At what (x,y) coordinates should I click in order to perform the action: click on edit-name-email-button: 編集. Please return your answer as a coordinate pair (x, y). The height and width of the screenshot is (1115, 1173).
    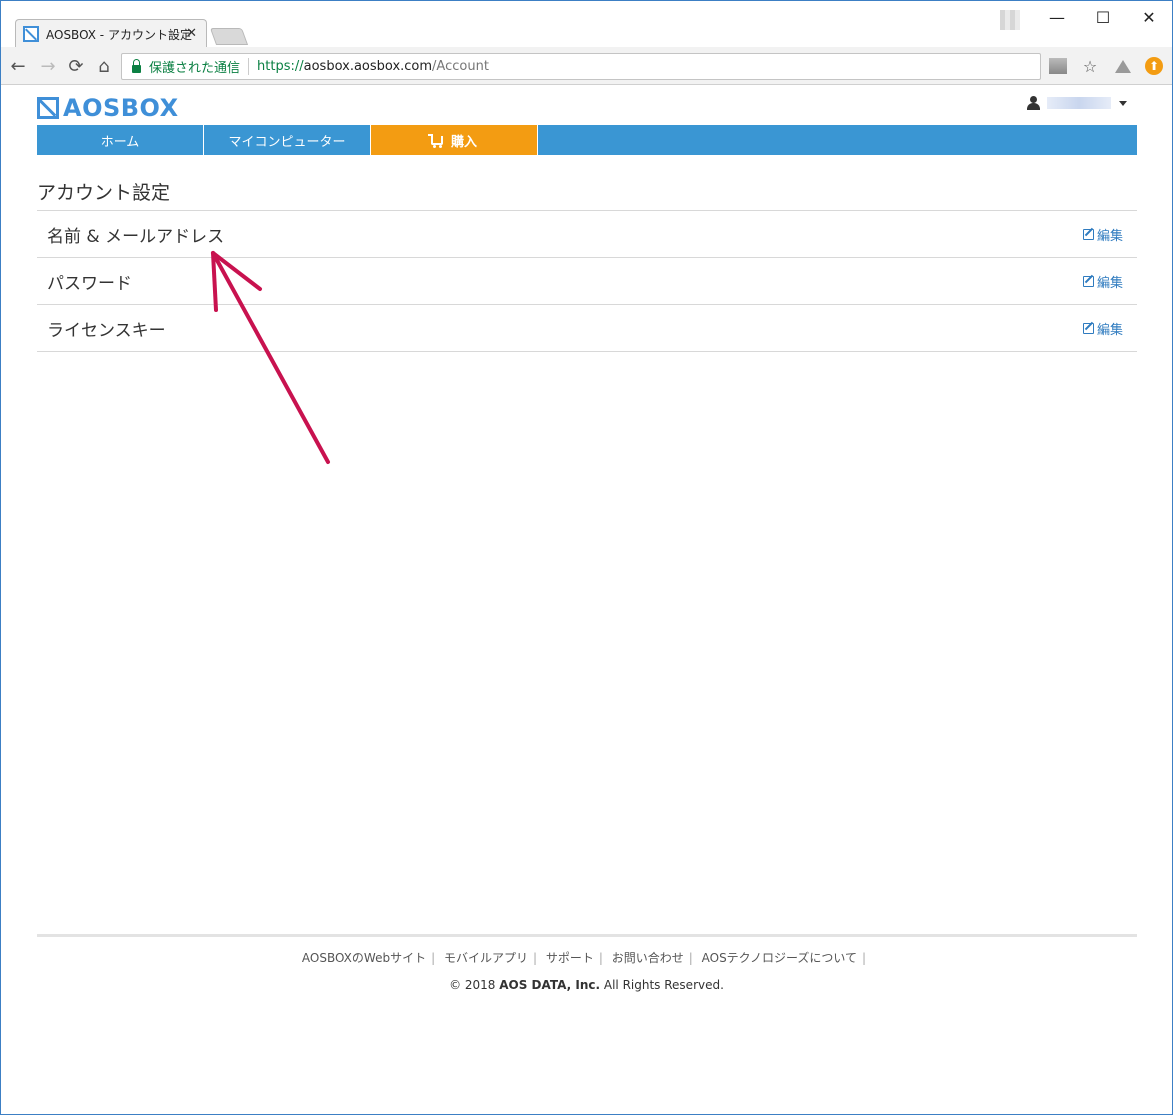
    Looking at the image, I should click on (1102, 234).